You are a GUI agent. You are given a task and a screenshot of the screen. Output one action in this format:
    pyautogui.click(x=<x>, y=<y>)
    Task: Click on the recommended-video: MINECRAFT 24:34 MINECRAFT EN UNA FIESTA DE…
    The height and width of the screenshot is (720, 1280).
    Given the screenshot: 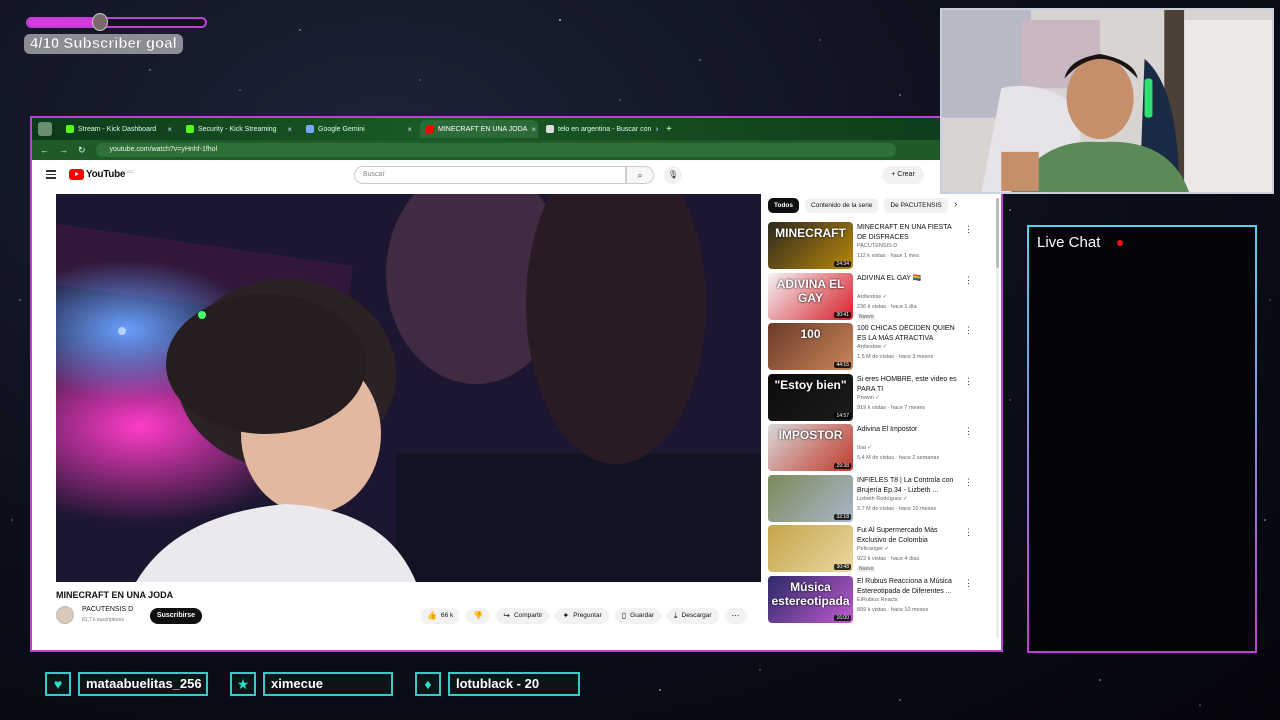 What is the action you would take?
    pyautogui.click(x=884, y=247)
    